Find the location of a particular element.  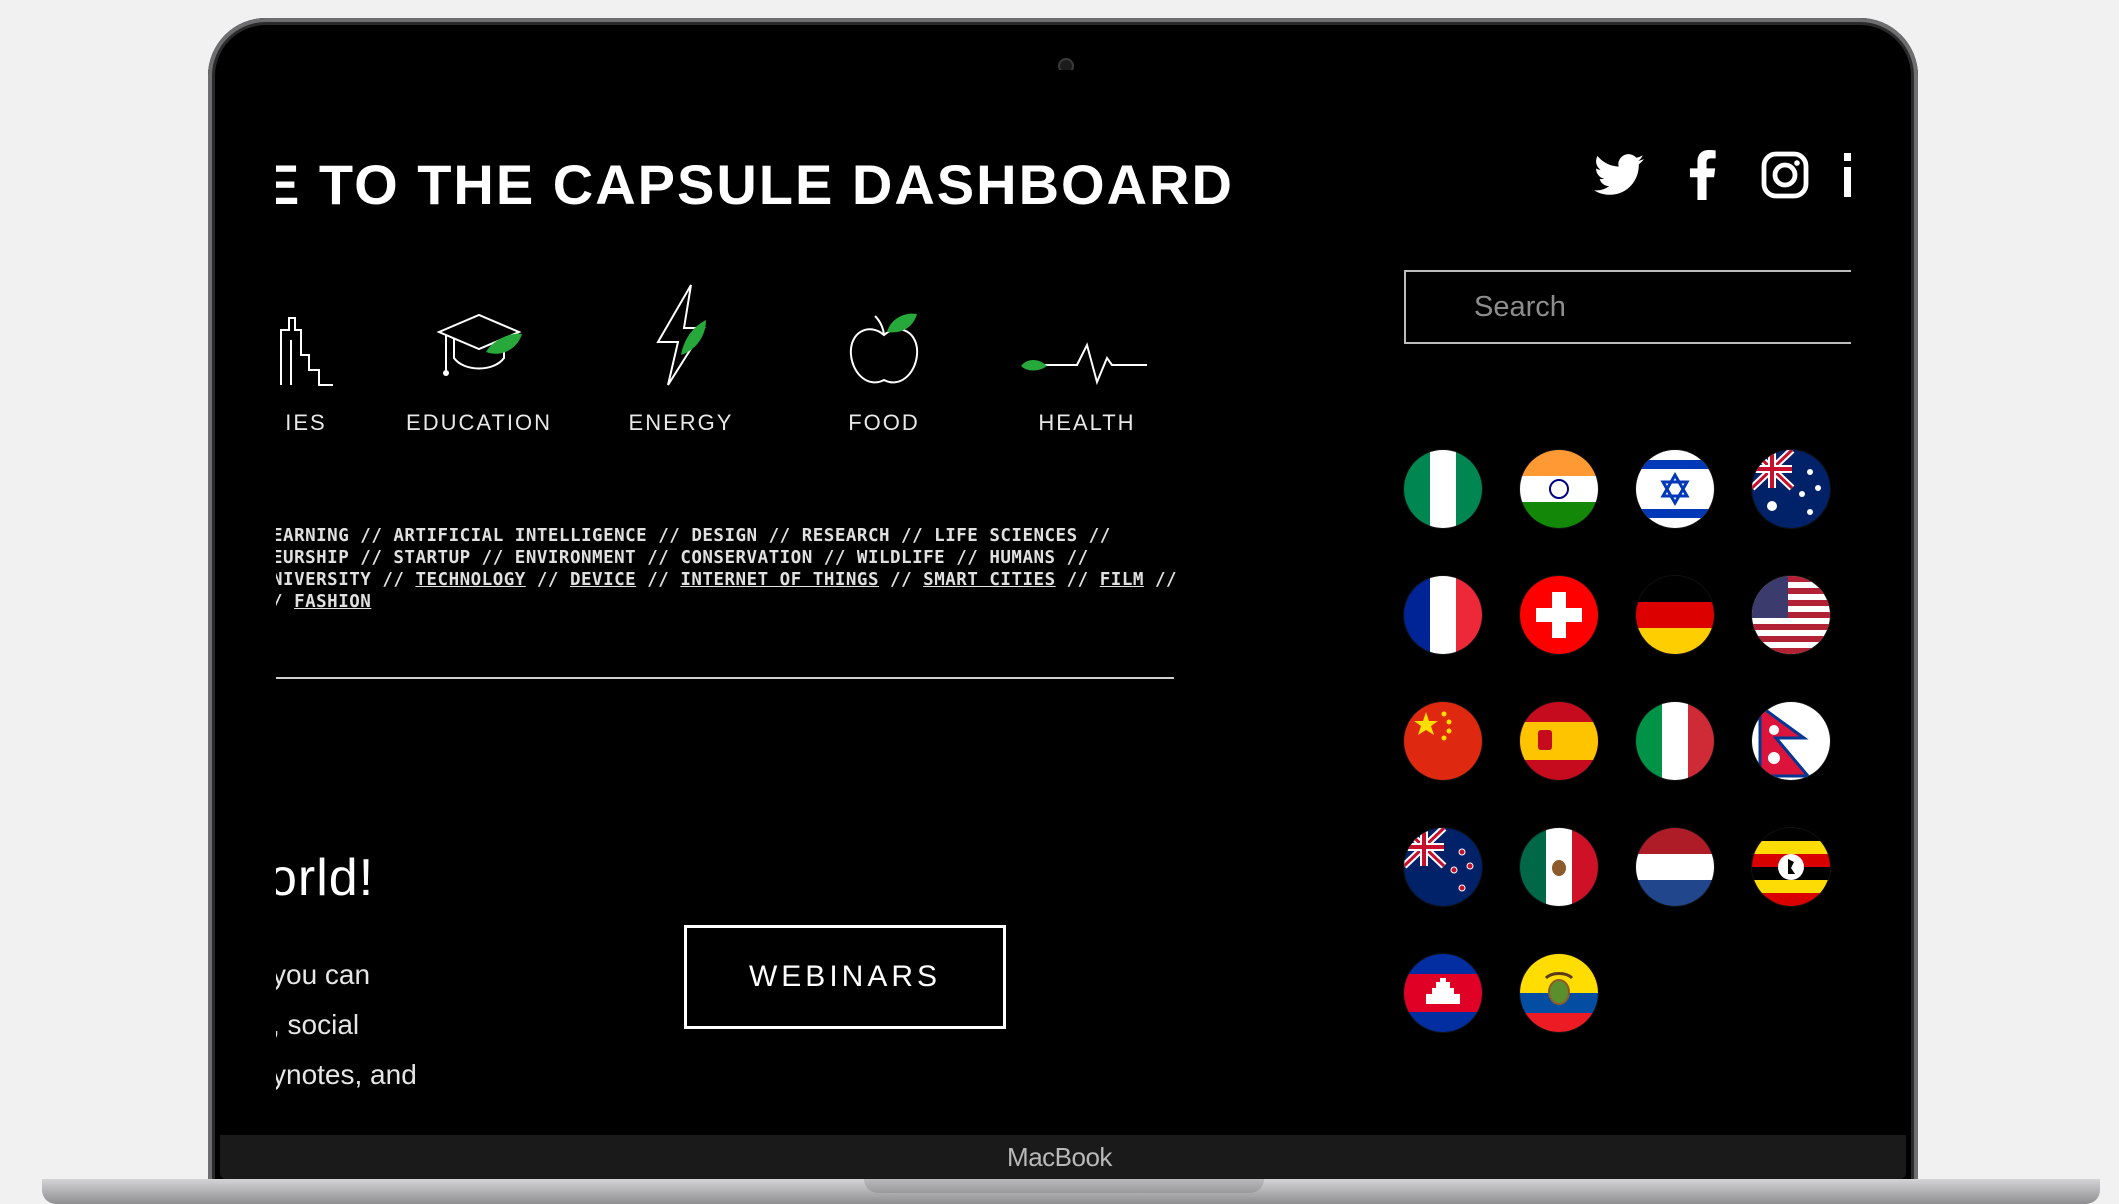

tag-link-device: DEVICE is located at coordinates (603, 580).